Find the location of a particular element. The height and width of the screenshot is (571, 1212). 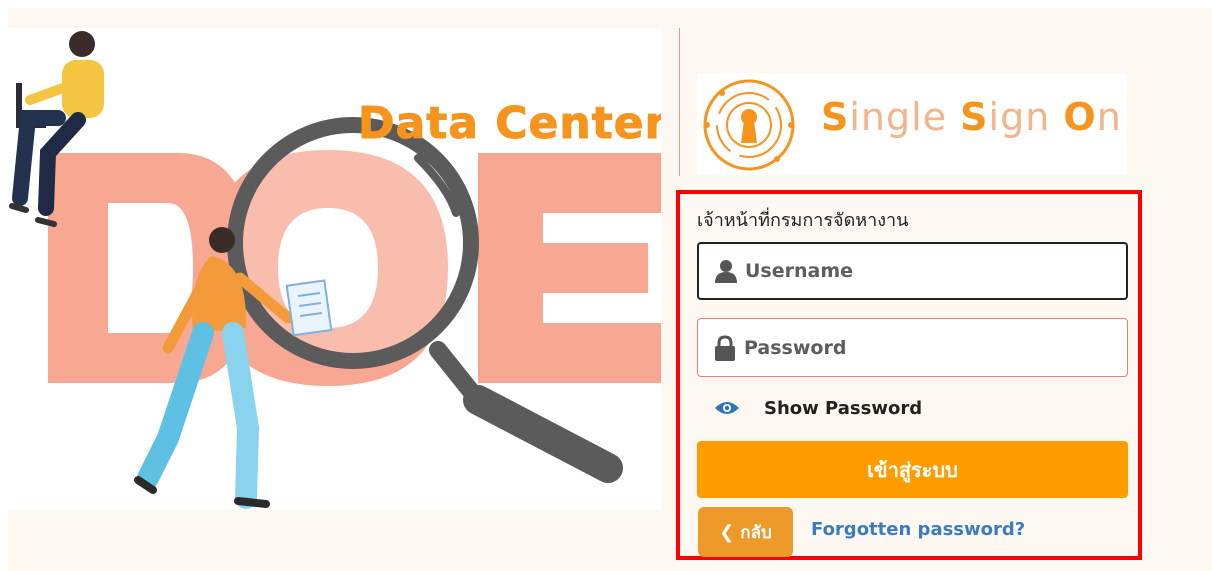

sso-logo-text: Single Sign On is located at coordinates (971, 117).